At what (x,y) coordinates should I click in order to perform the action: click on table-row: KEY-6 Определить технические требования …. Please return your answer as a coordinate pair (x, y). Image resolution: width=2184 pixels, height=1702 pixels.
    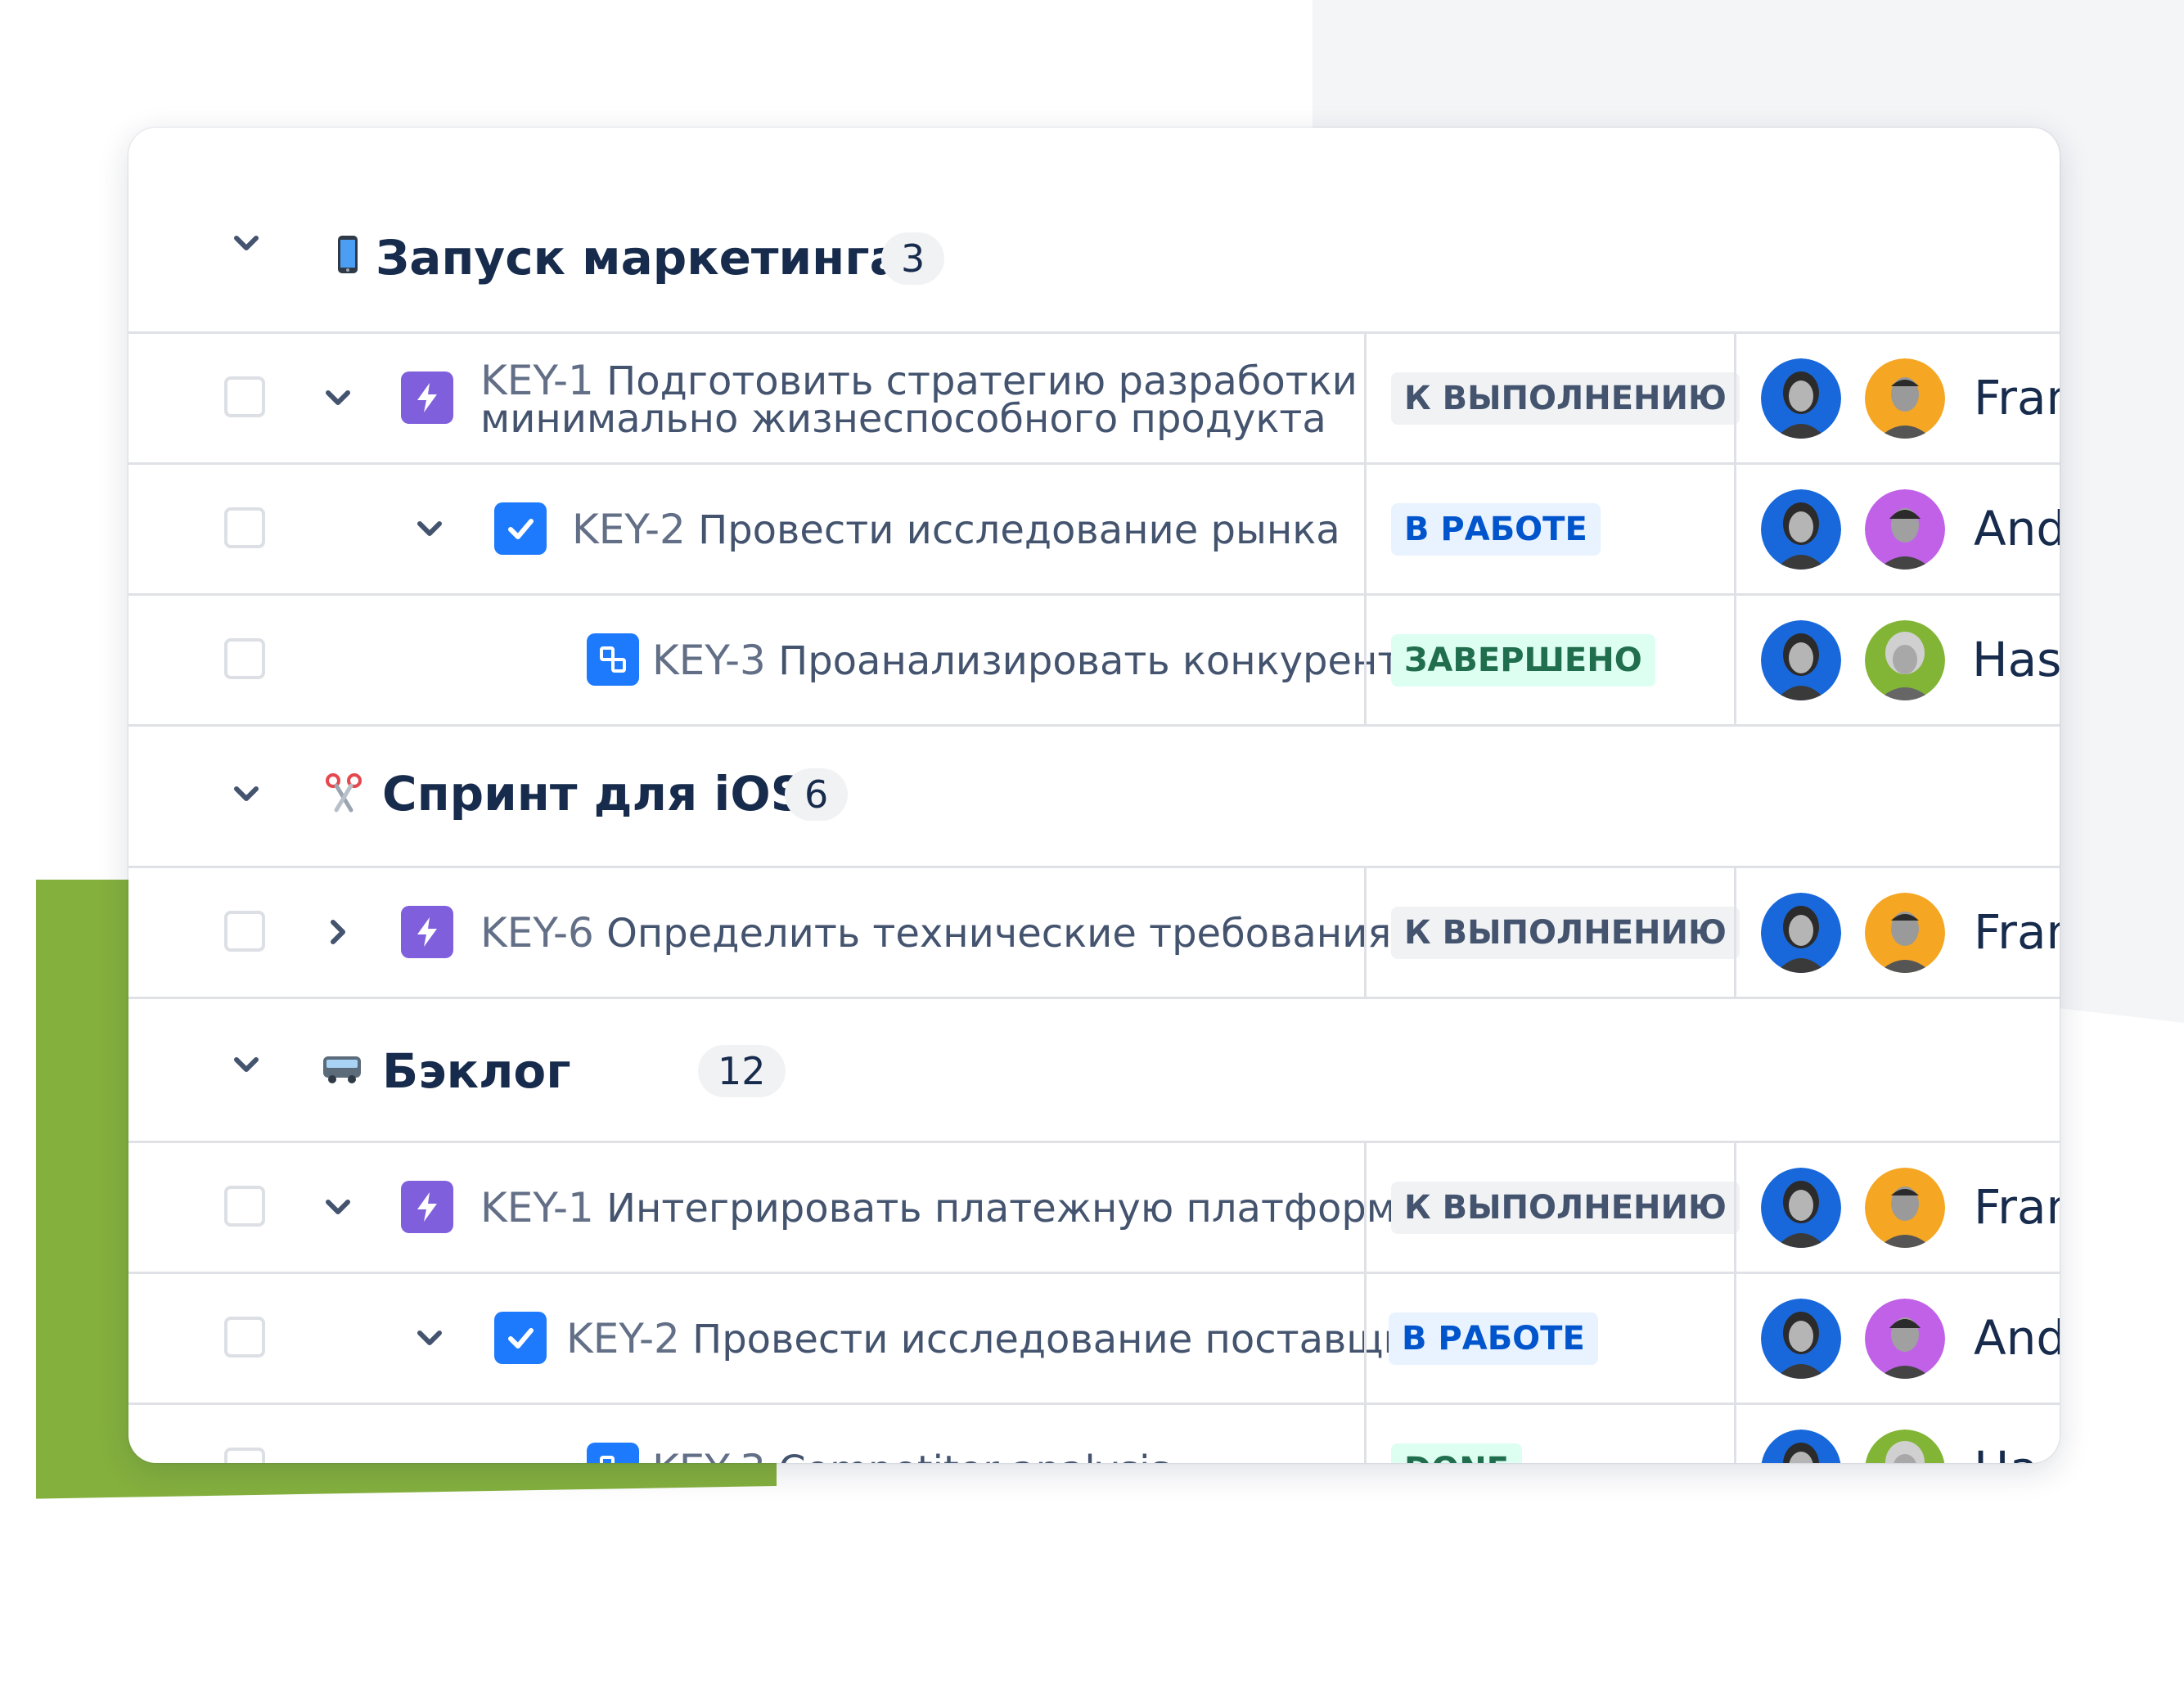
    Looking at the image, I should click on (1094, 932).